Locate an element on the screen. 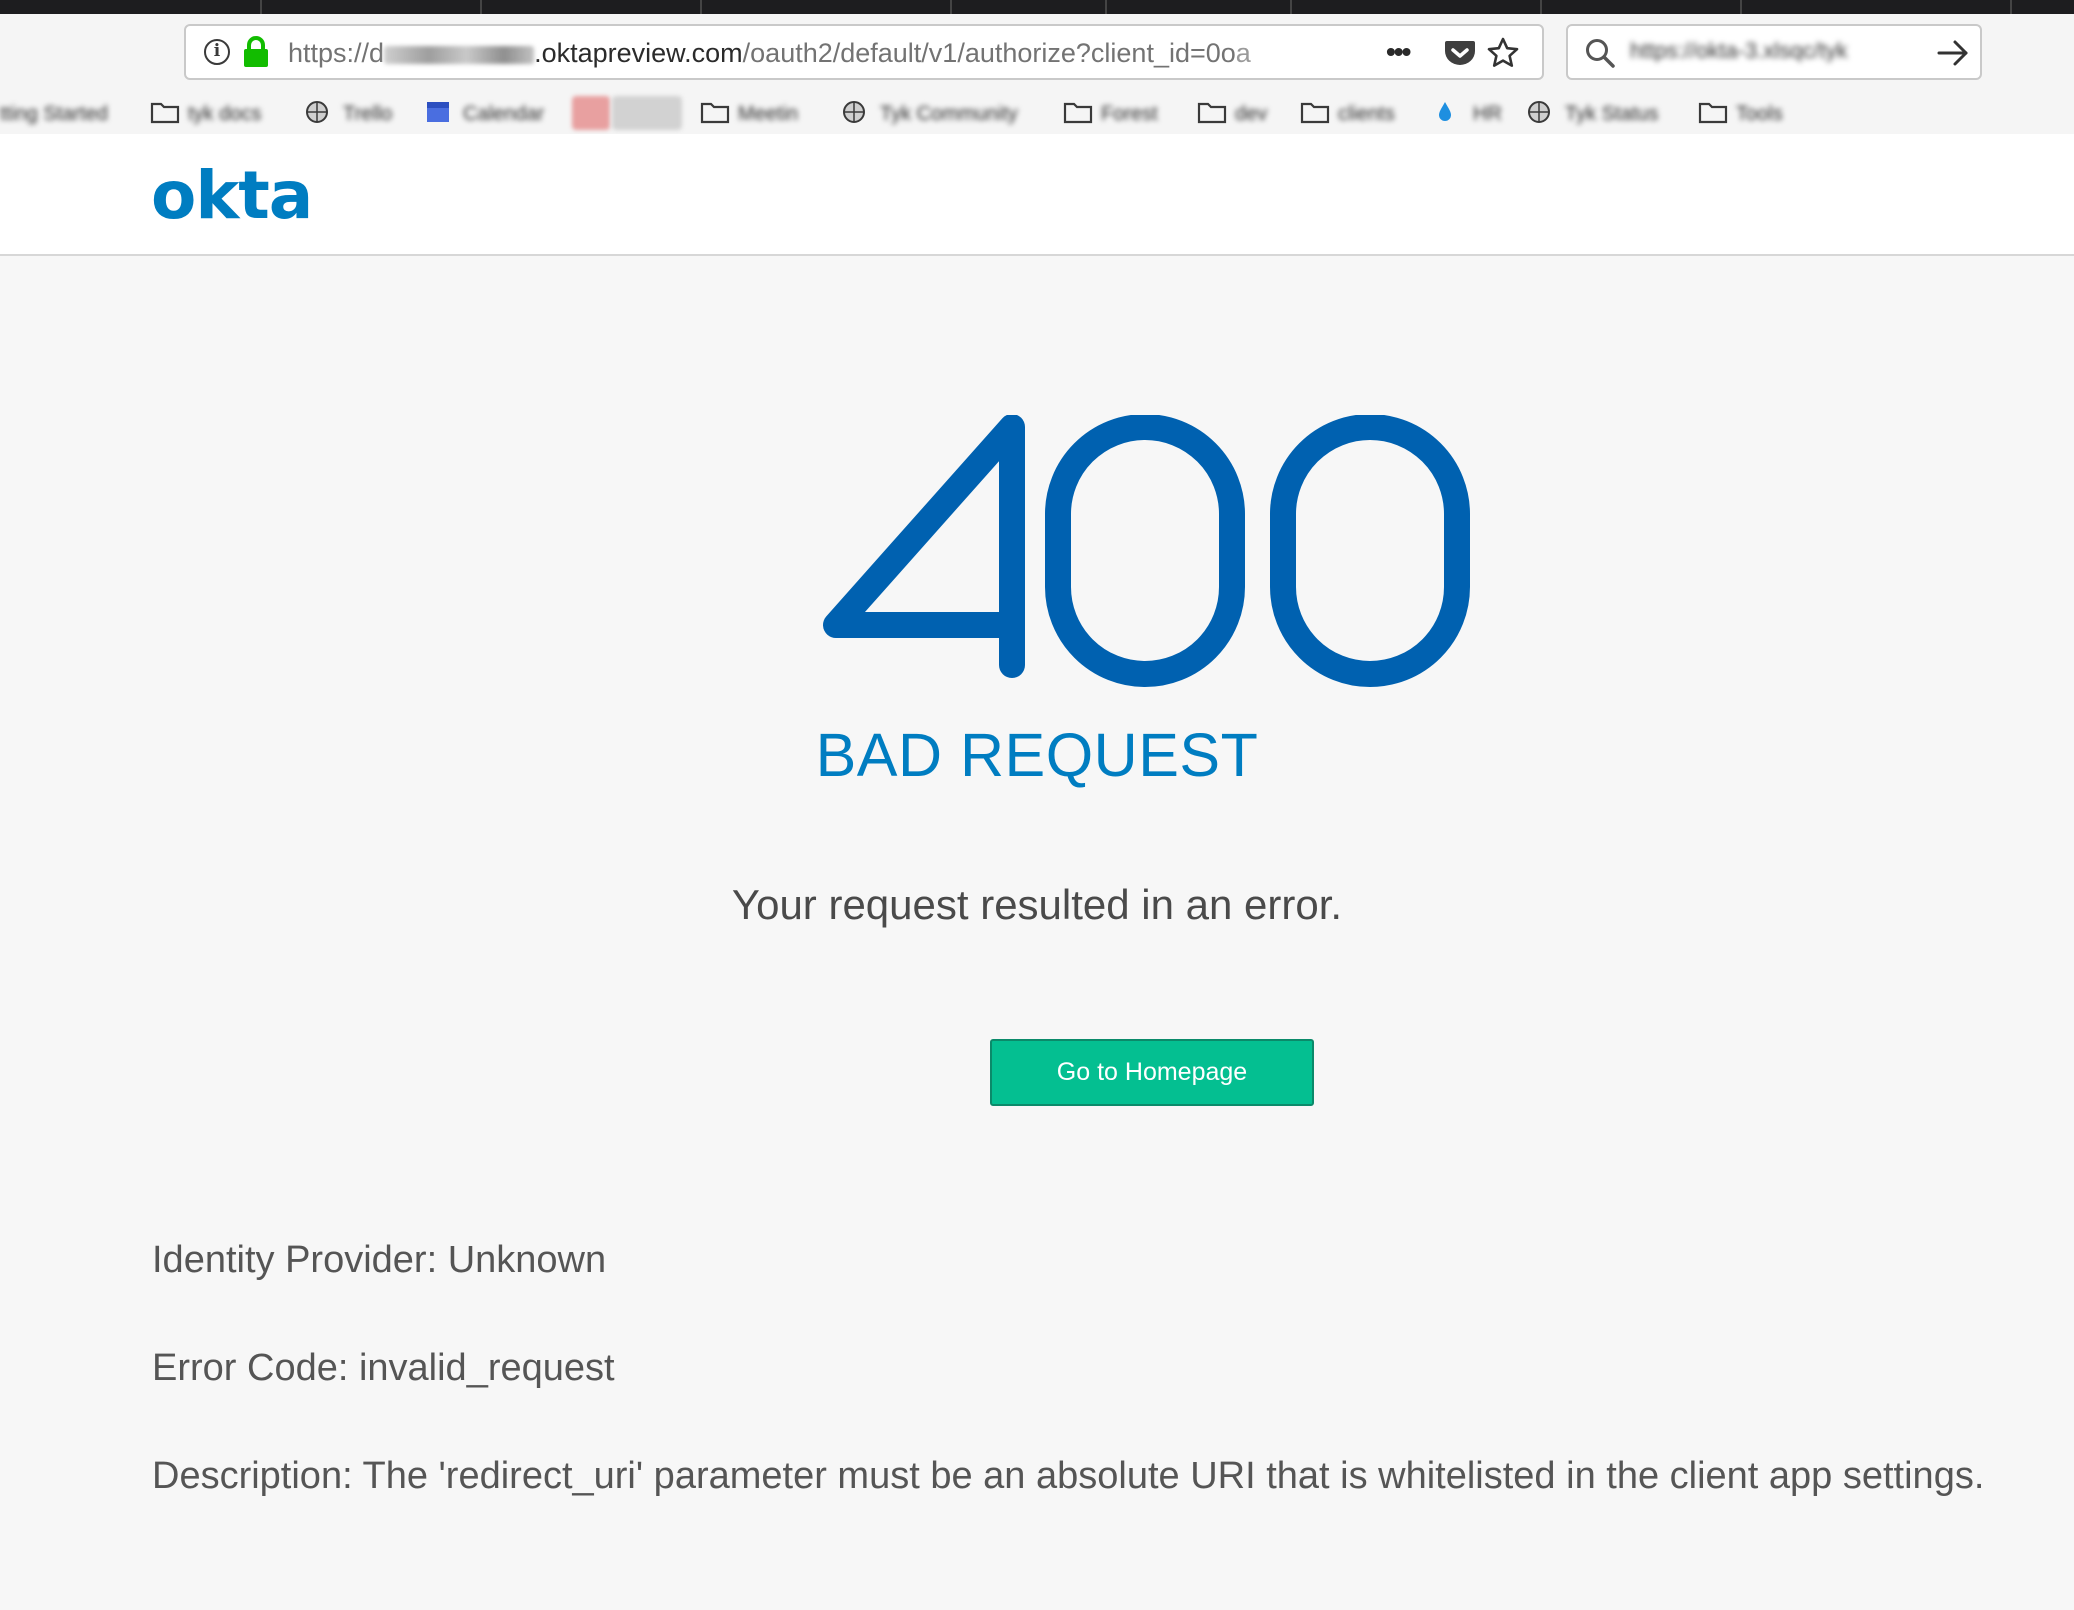  bookmark-label: Tyk Community is located at coordinates (949, 114).